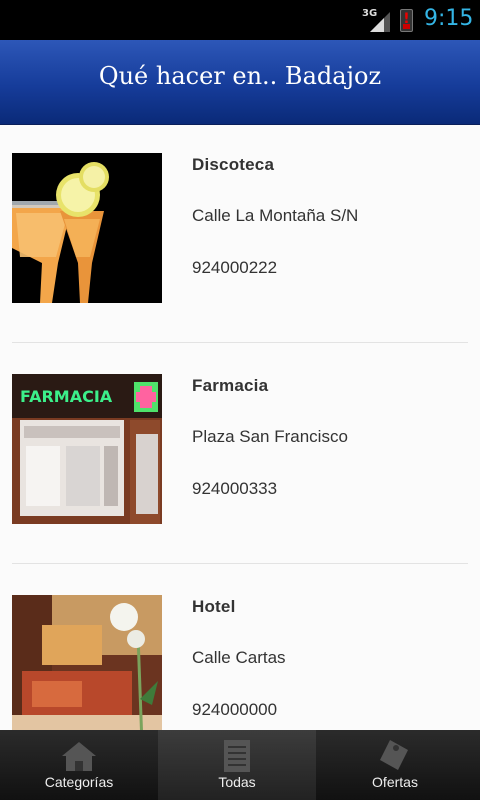 This screenshot has height=800, width=480. I want to click on place-phone: 924000333, so click(234, 489).